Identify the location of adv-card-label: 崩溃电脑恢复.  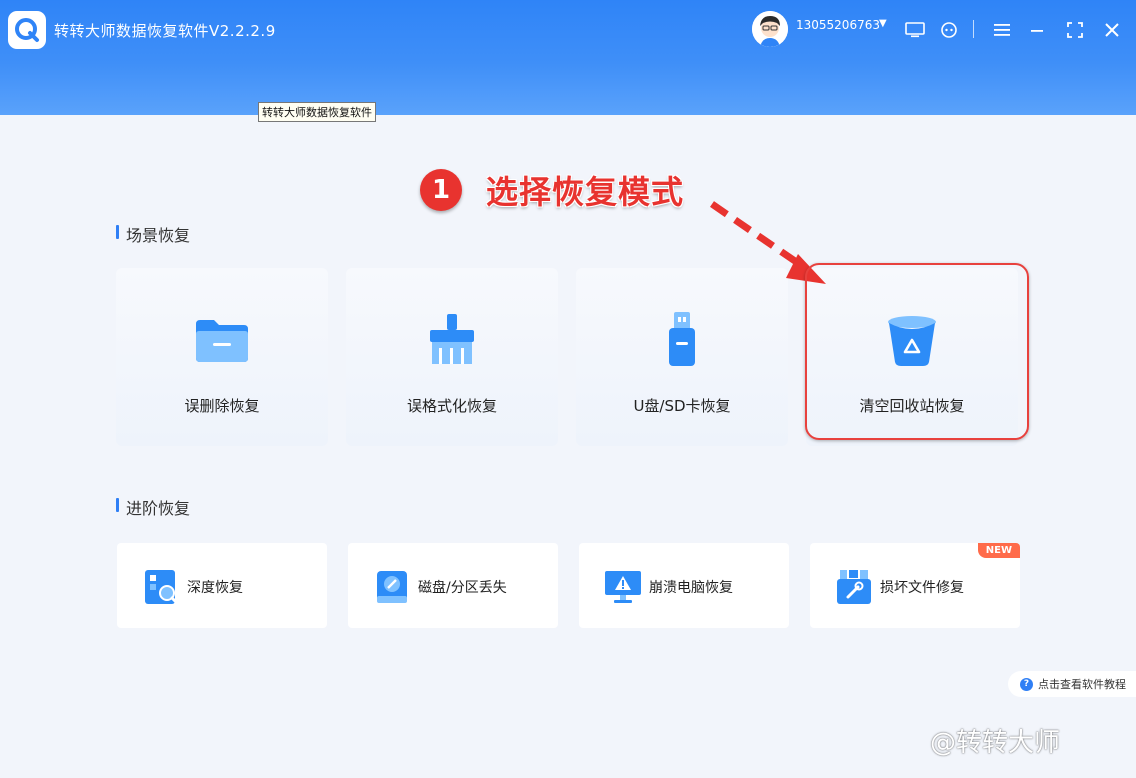
(691, 588).